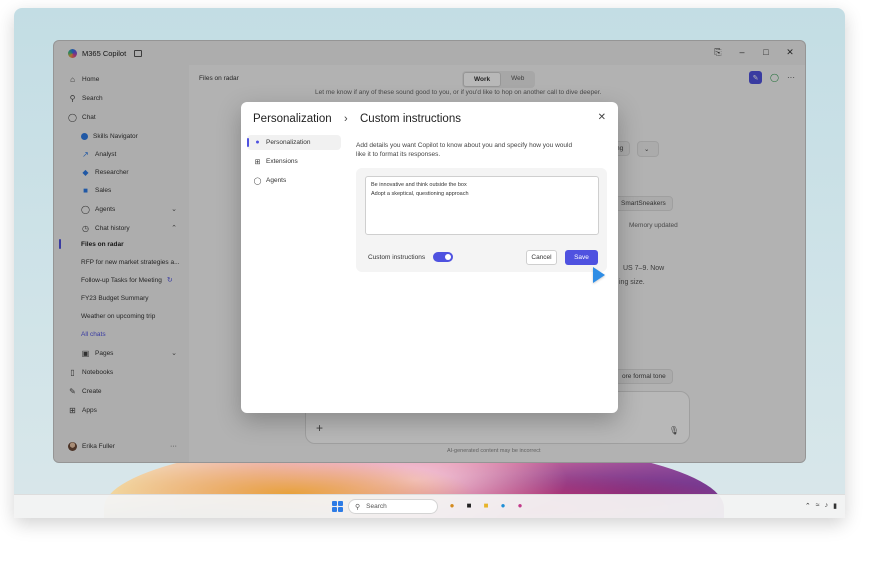  What do you see at coordinates (827, 506) in the screenshot?
I see `volume-icon: ♪` at bounding box center [827, 506].